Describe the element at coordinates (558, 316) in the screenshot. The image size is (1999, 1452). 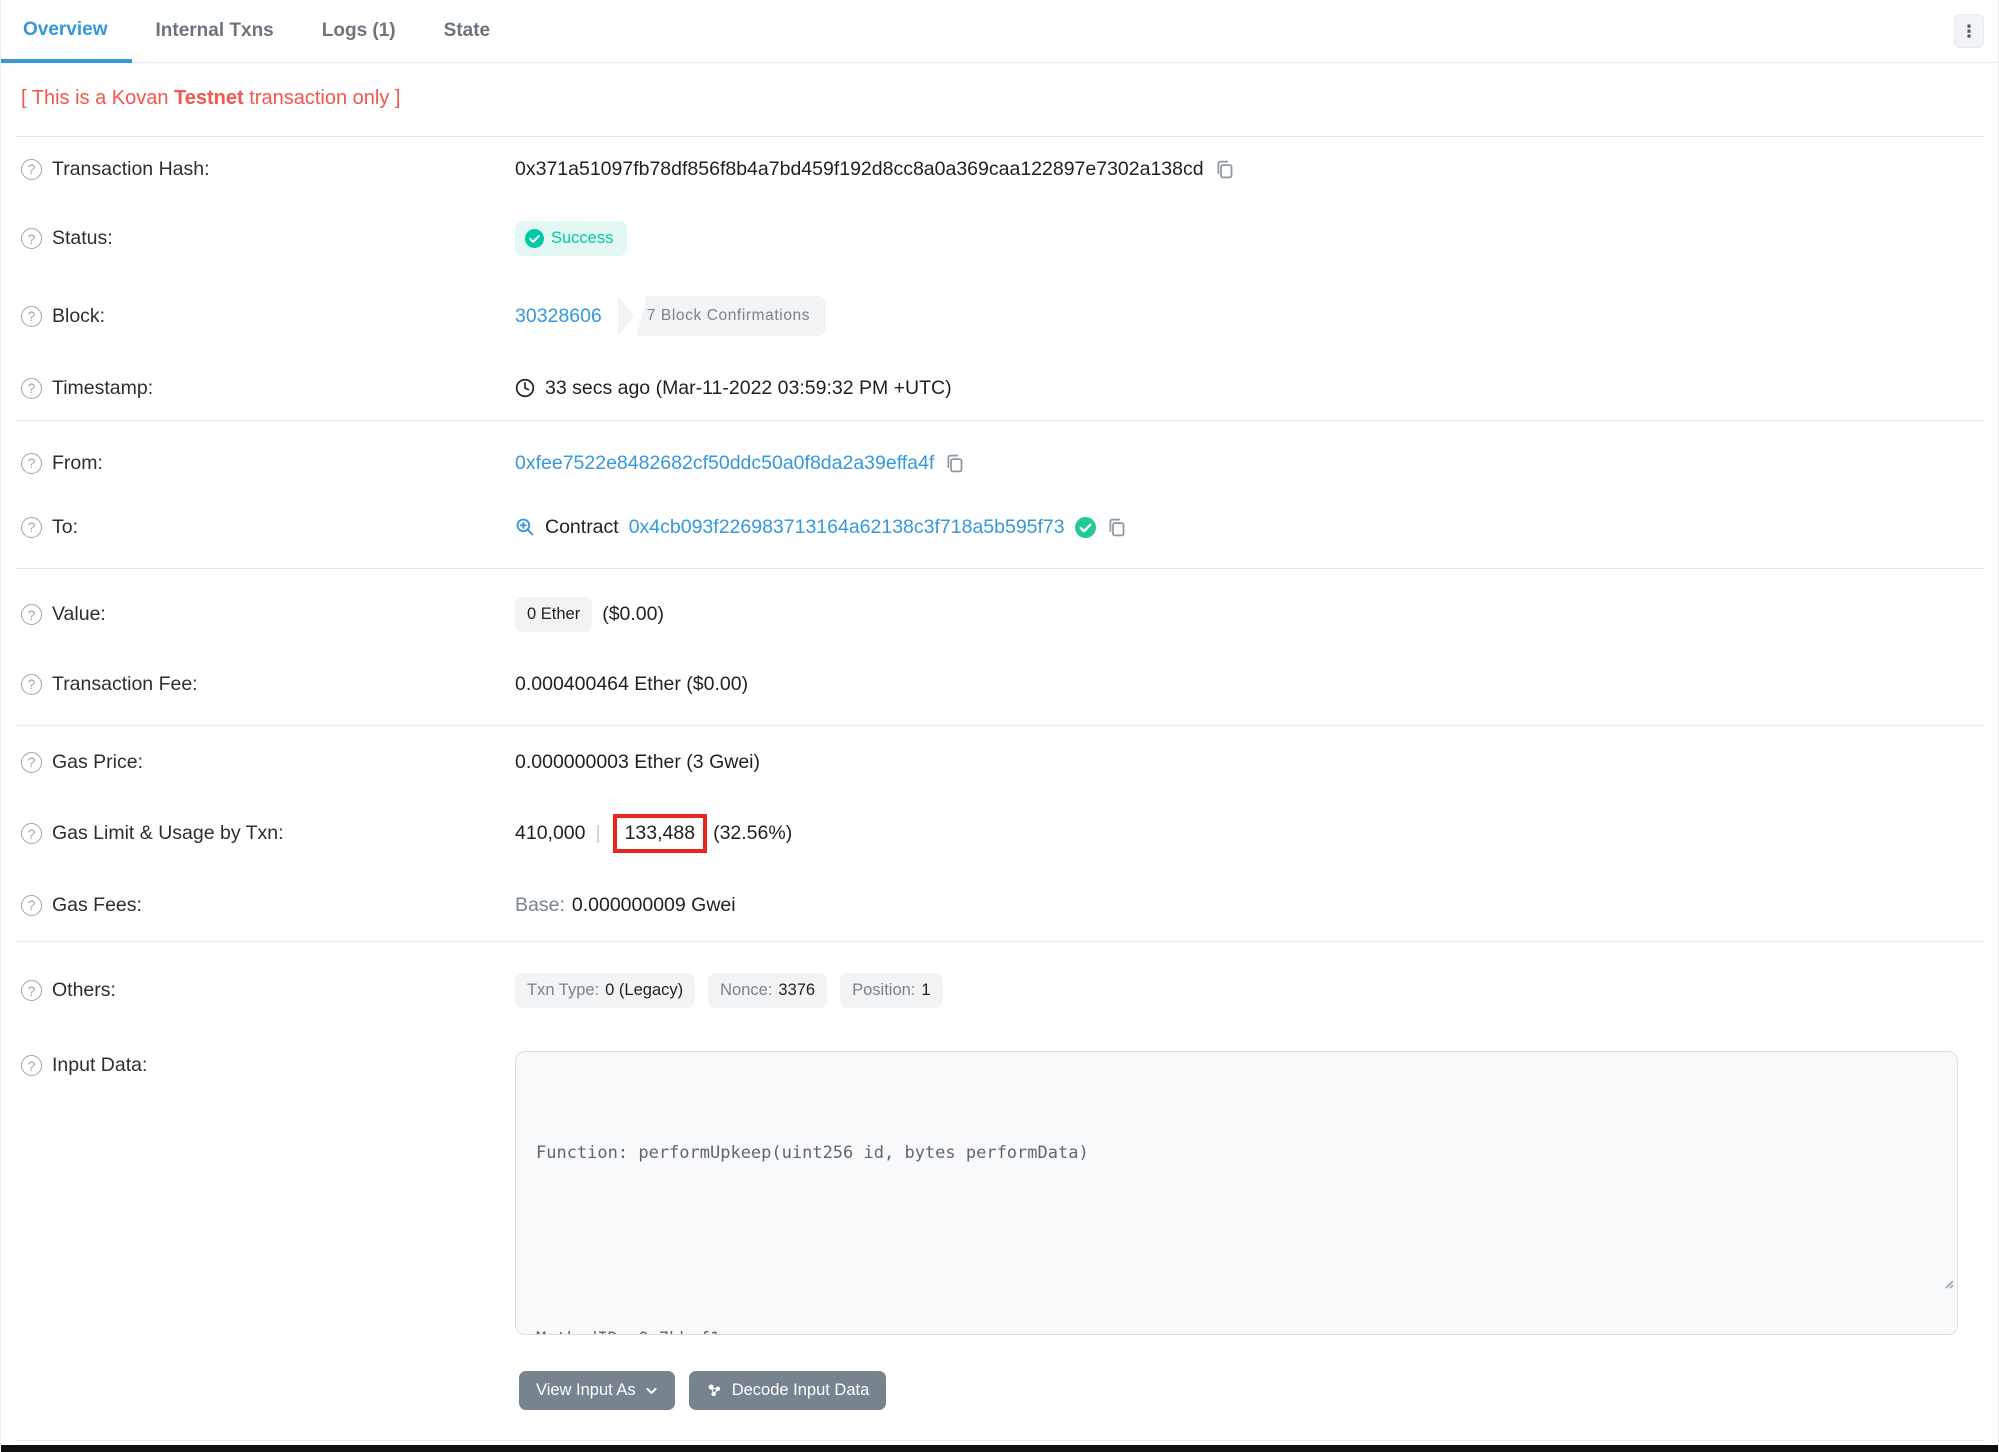
I see `block-number-link: 30328606` at that location.